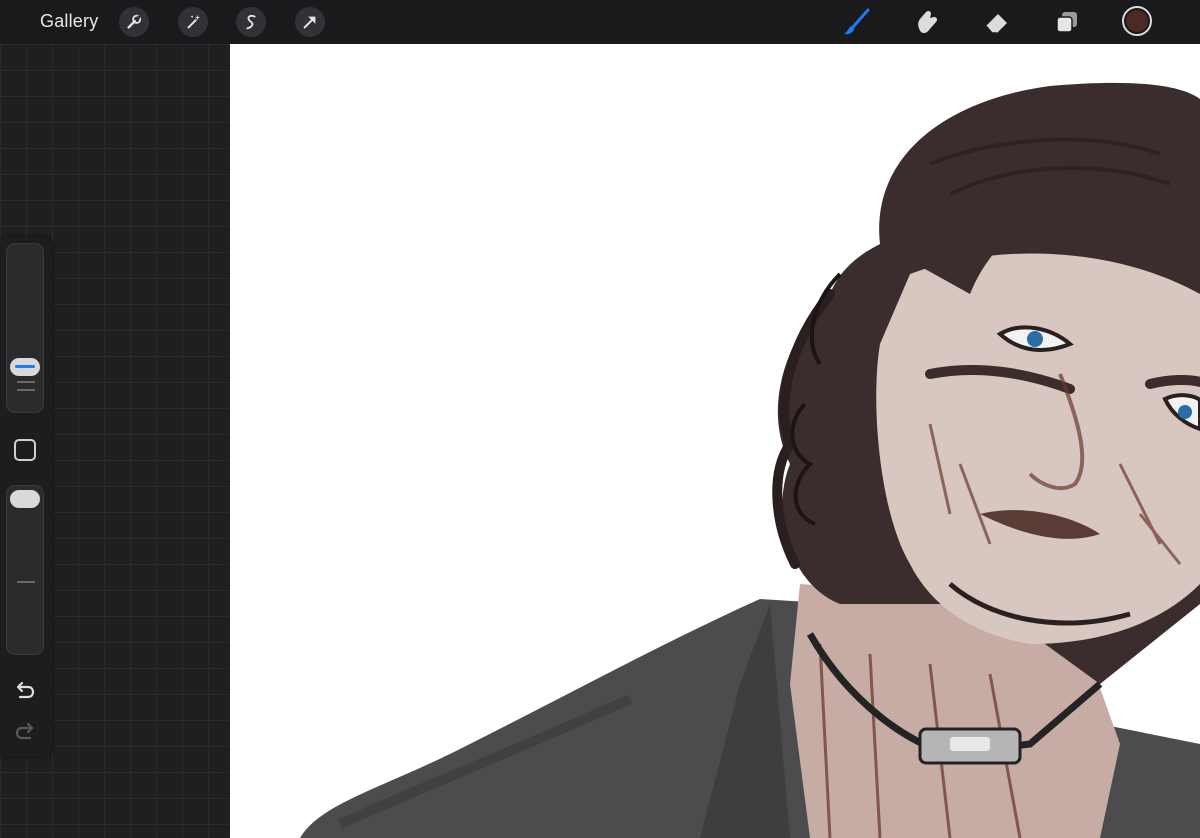  I want to click on wrench-icon, so click(134, 21).